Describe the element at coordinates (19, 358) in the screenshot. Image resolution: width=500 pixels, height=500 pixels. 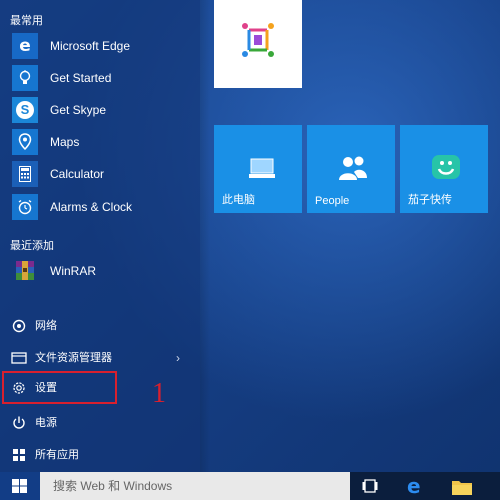
I see `file-explorer-icon` at that location.